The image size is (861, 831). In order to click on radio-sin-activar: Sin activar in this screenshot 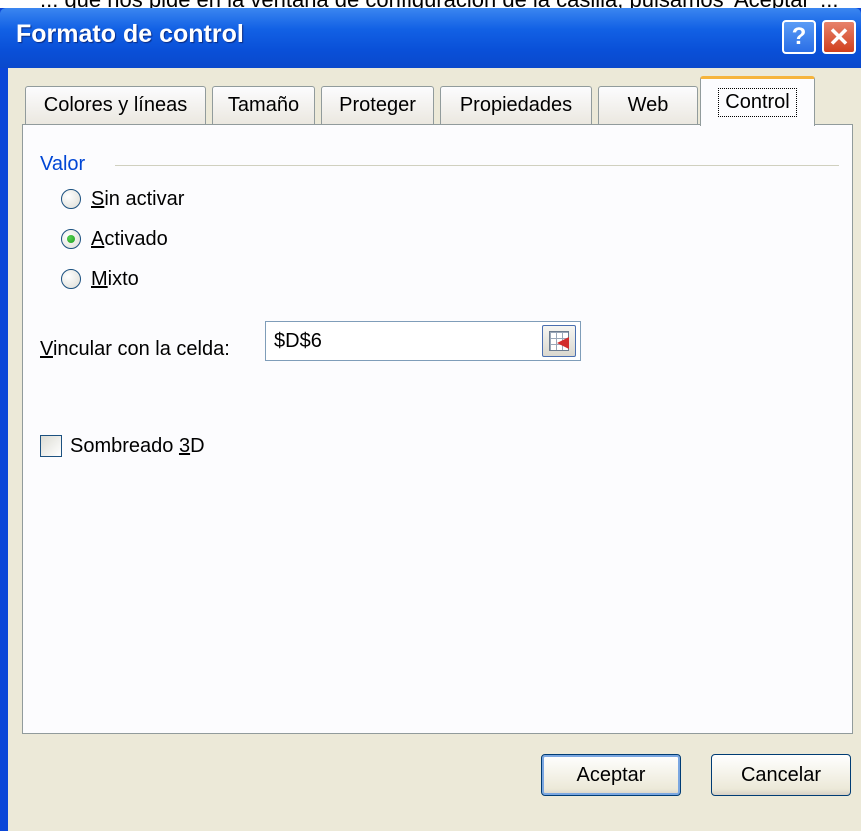, I will do `click(122, 199)`.